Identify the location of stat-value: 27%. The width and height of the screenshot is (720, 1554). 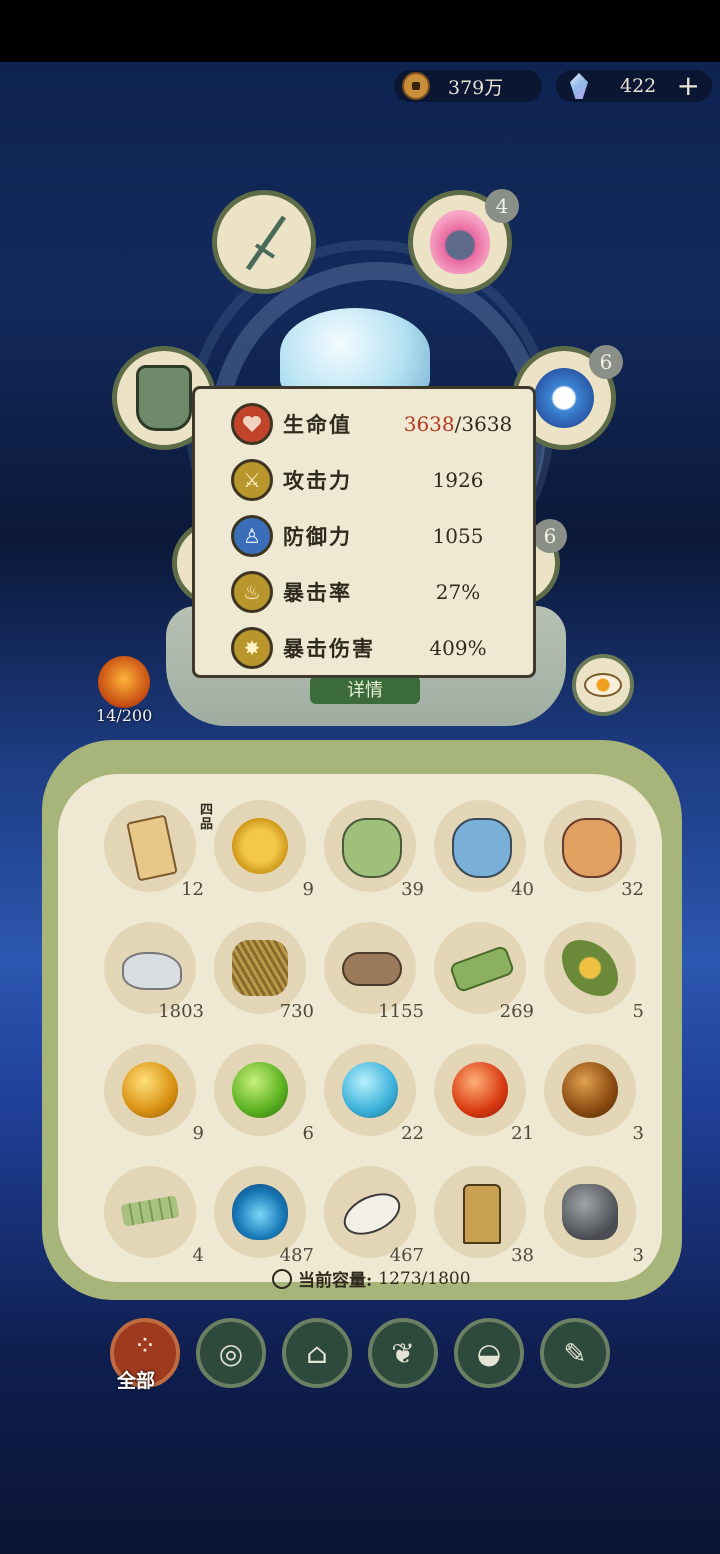
(458, 592).